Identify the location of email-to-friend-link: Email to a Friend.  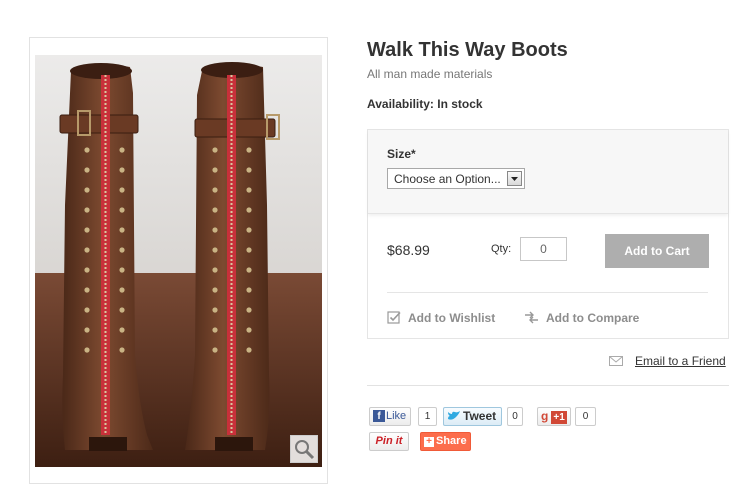
(667, 361).